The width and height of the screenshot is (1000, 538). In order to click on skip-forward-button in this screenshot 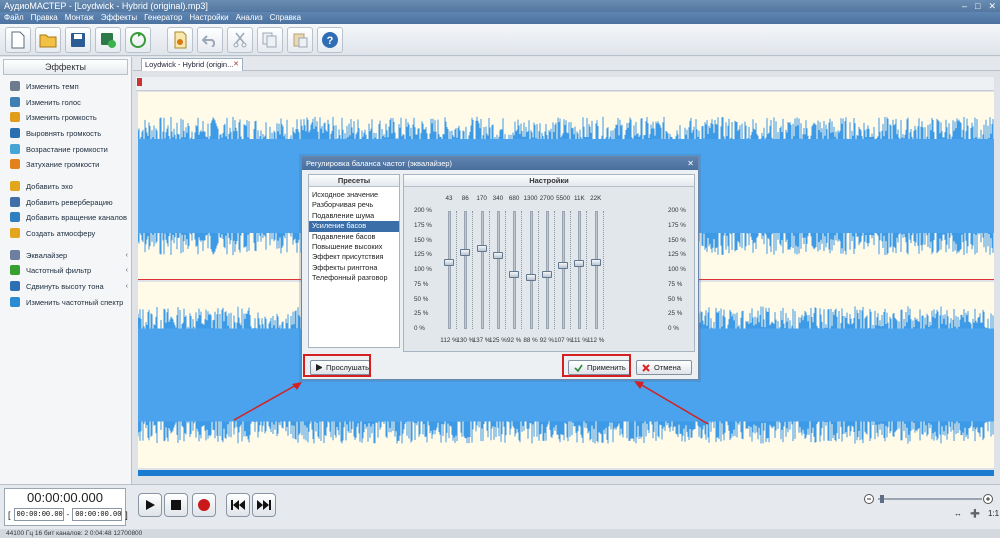, I will do `click(264, 505)`.